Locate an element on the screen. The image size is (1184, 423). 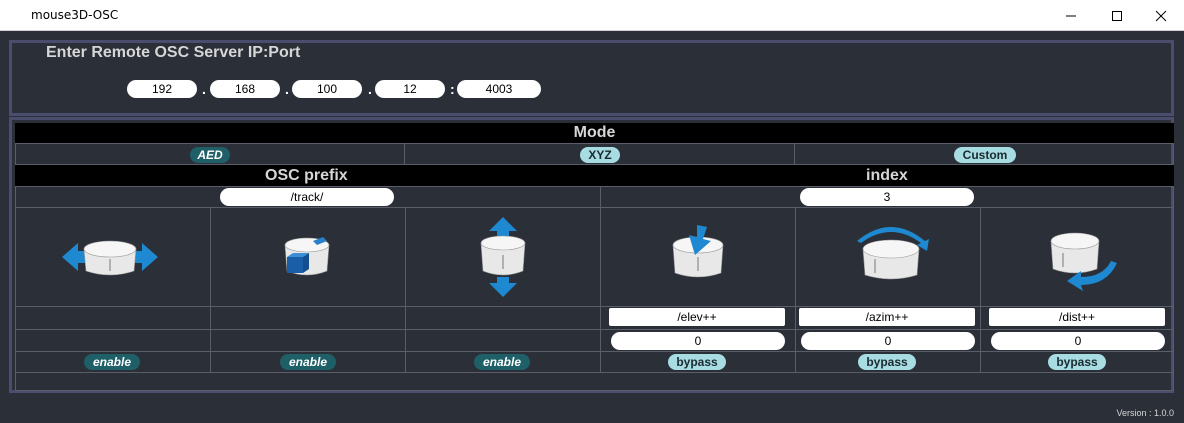
azim-address-input: /azim++ is located at coordinates (887, 317).